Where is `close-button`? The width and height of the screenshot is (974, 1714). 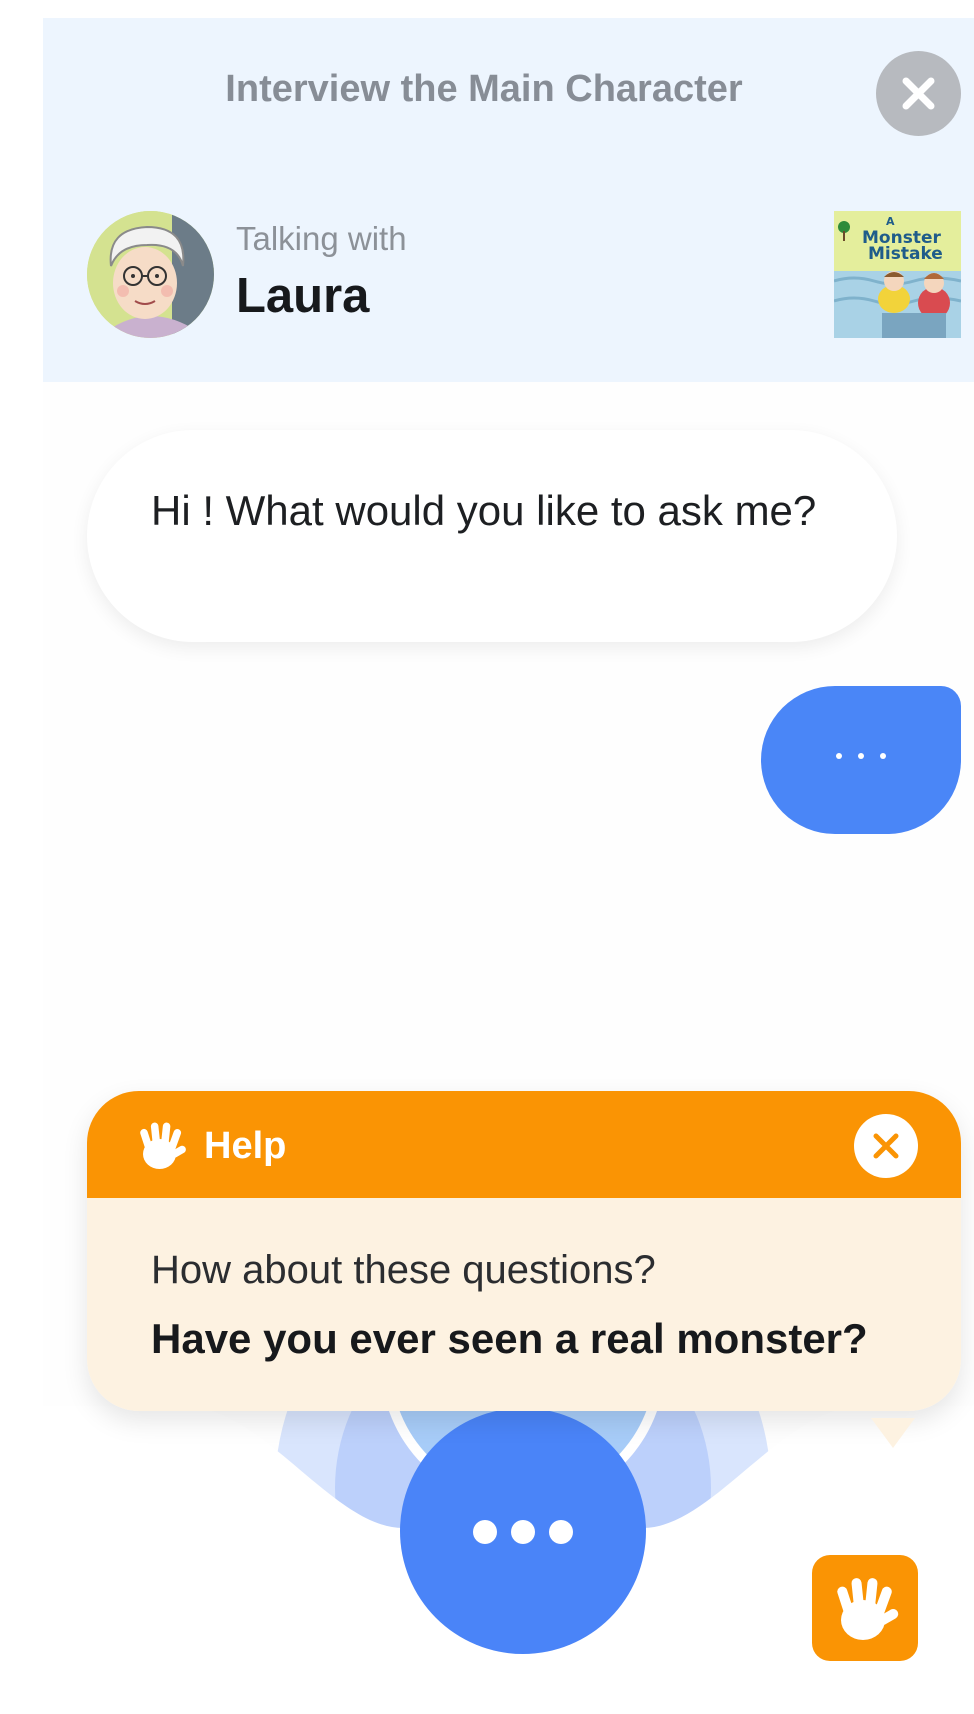
close-button is located at coordinates (918, 93).